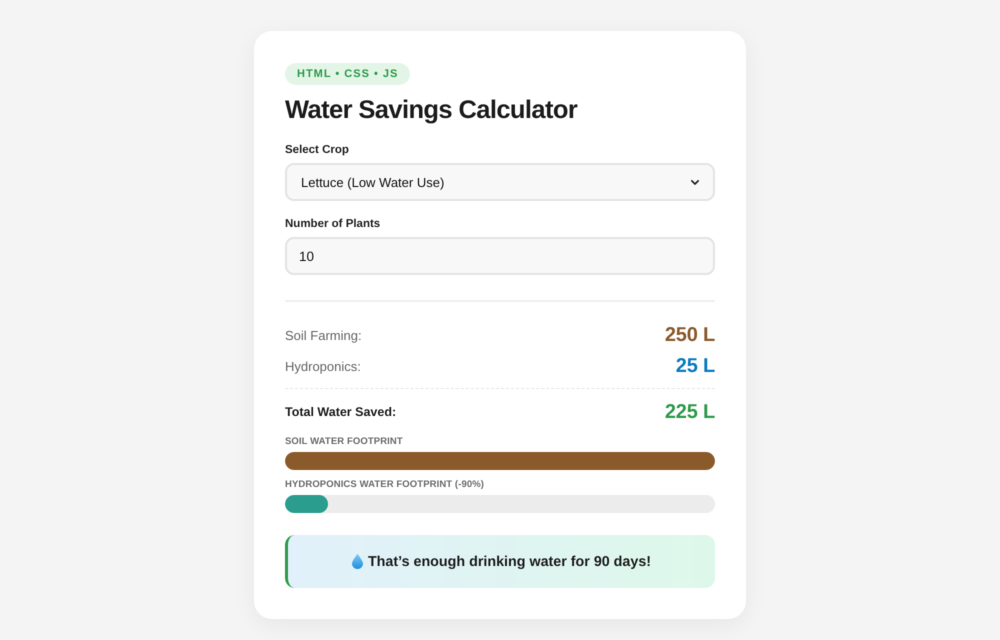 The image size is (1000, 640). Describe the element at coordinates (500, 182) in the screenshot. I see `crop-select: Lettuce (Low Water Use)` at that location.